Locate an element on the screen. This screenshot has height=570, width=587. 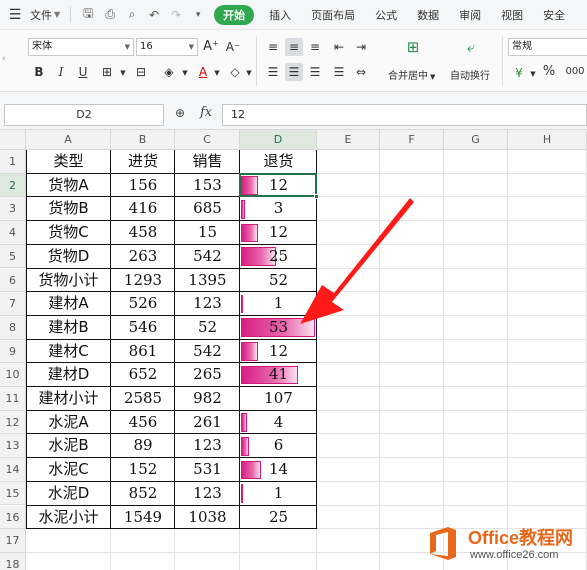
office-logo-icon is located at coordinates (443, 543).